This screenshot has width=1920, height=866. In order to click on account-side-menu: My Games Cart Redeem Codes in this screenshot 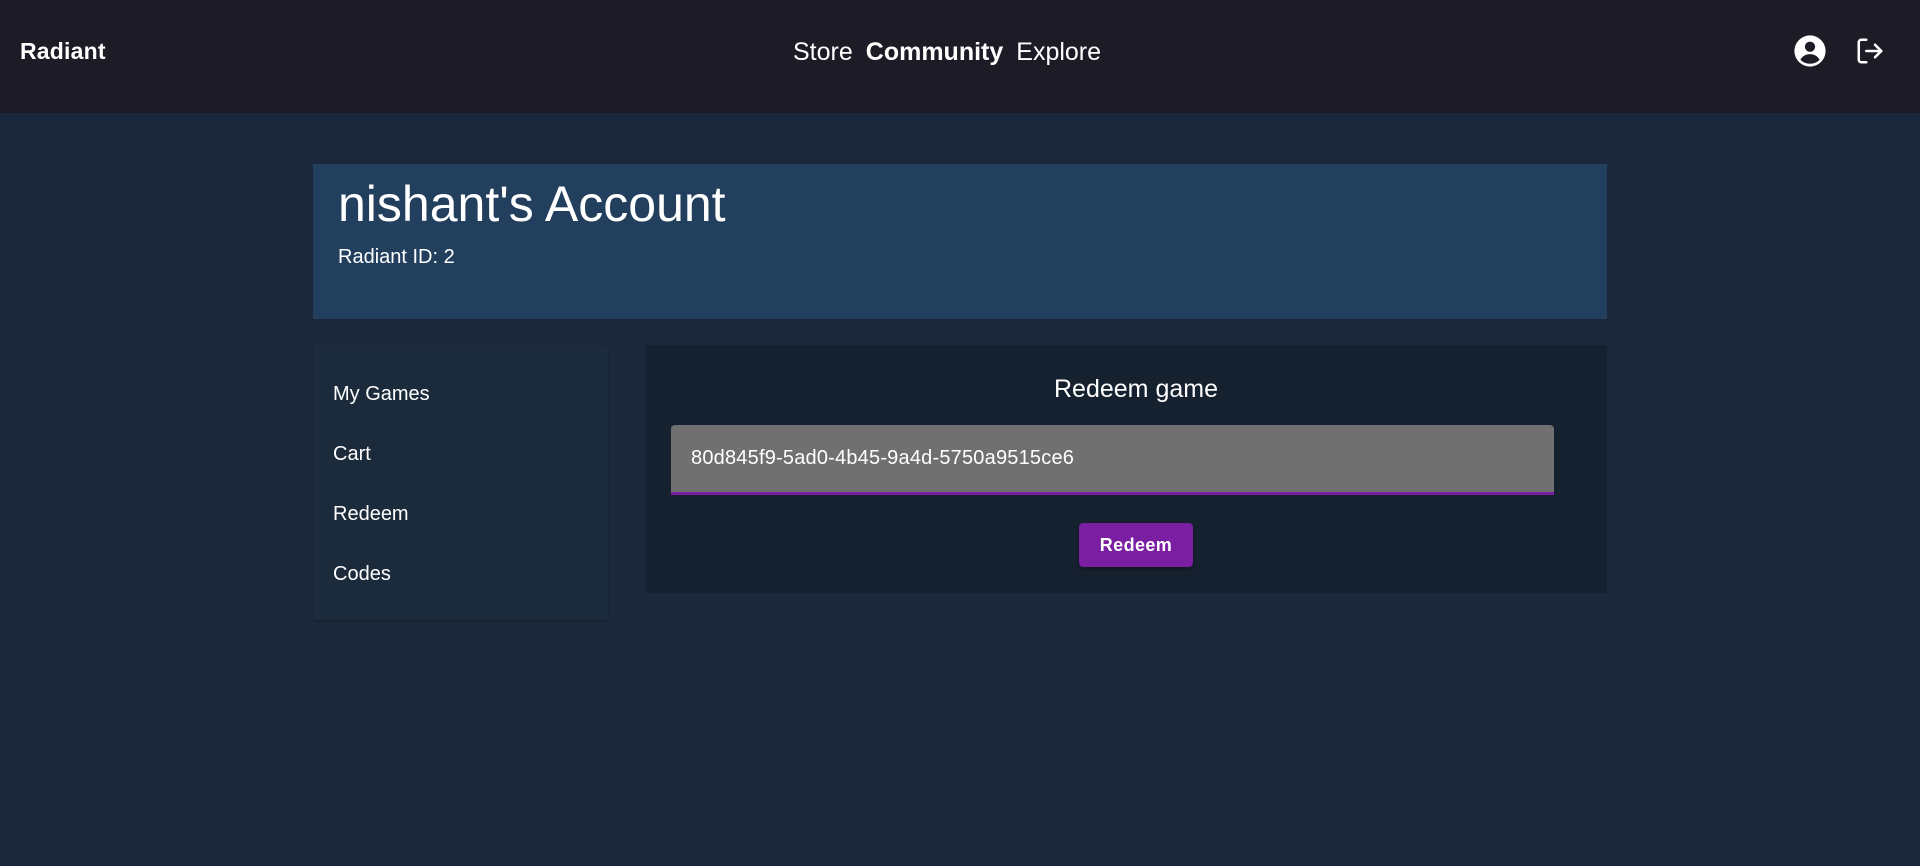, I will do `click(460, 482)`.